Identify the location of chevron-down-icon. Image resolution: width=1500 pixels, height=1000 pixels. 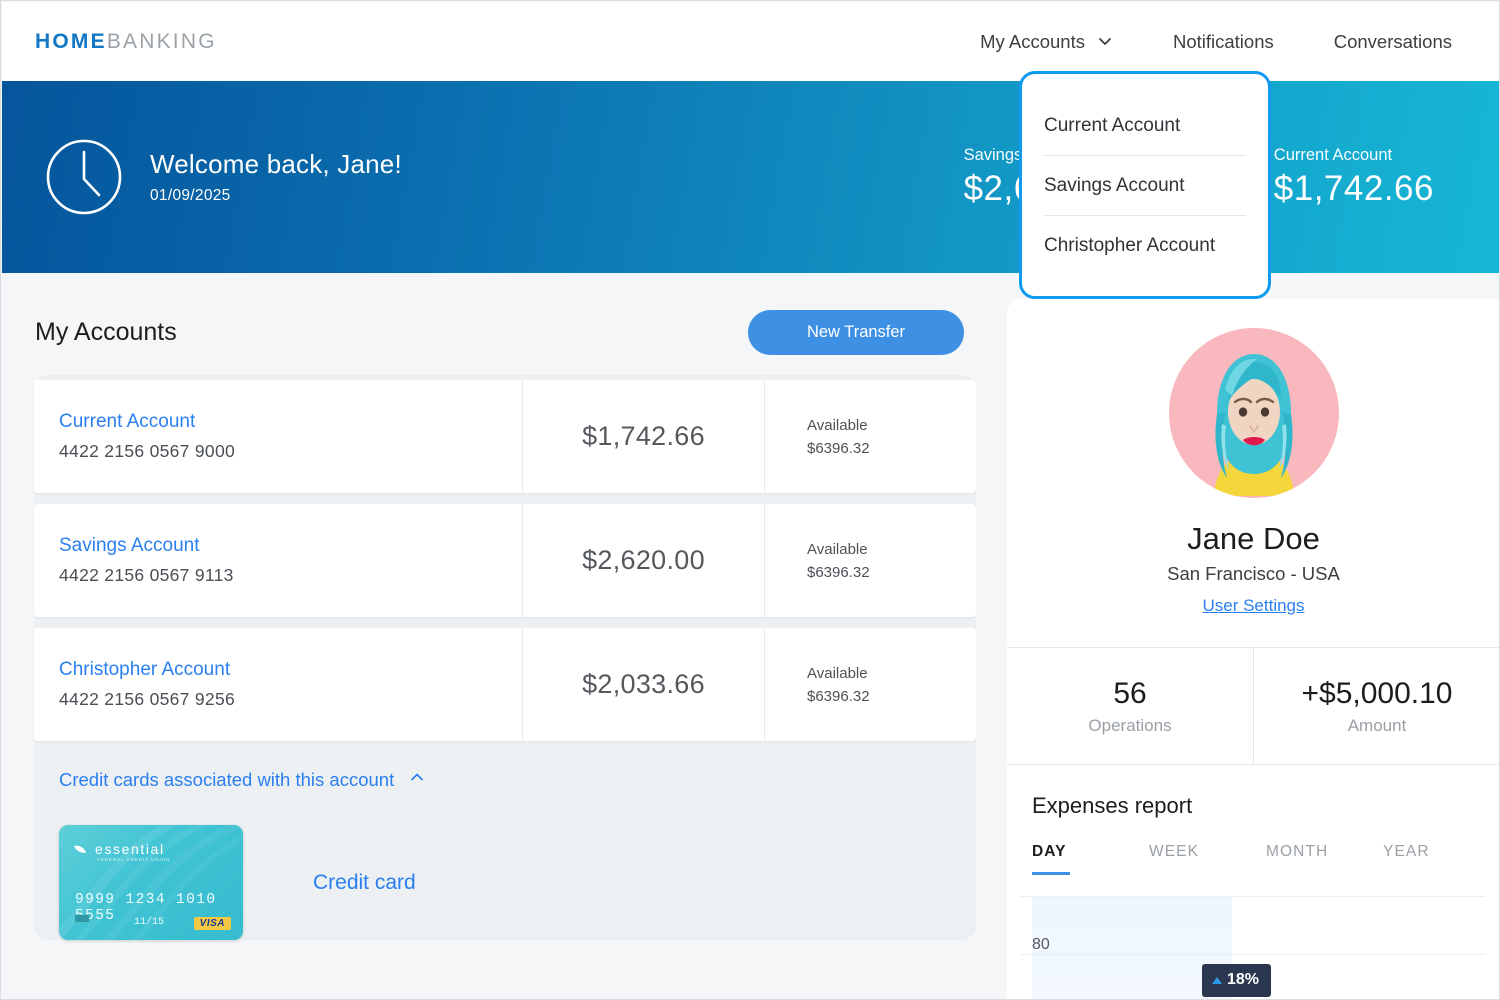
(1105, 41).